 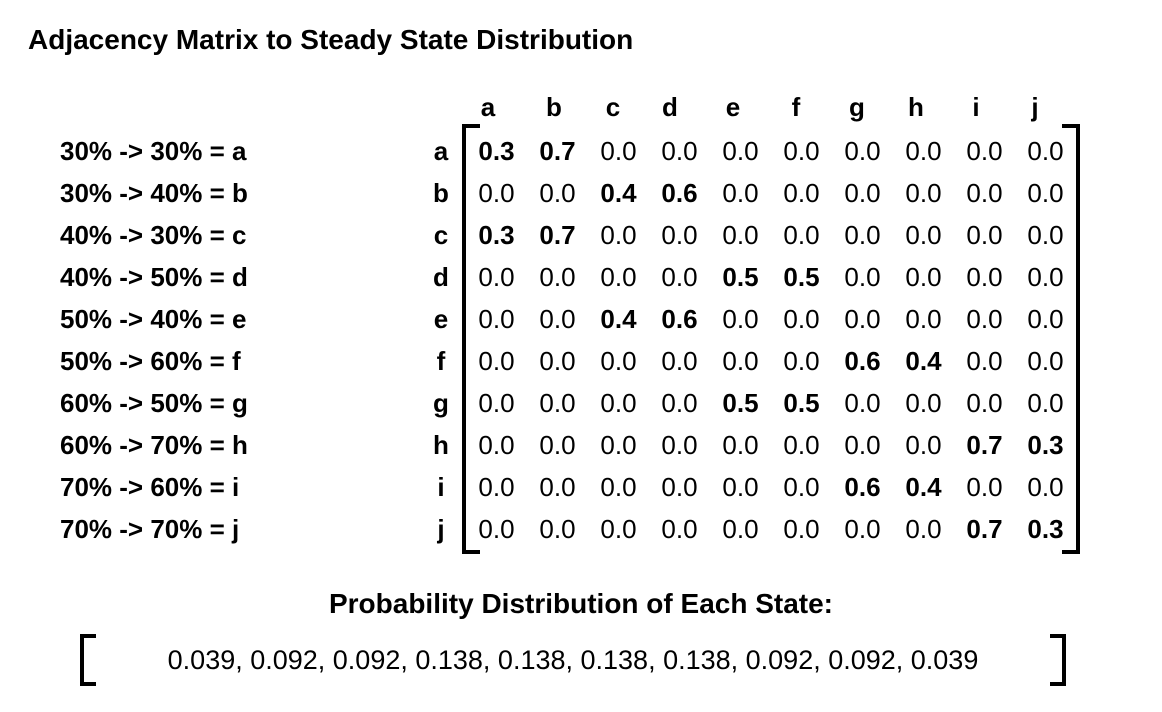 What do you see at coordinates (1035, 107) in the screenshot?
I see `matrix-column-label: j` at bounding box center [1035, 107].